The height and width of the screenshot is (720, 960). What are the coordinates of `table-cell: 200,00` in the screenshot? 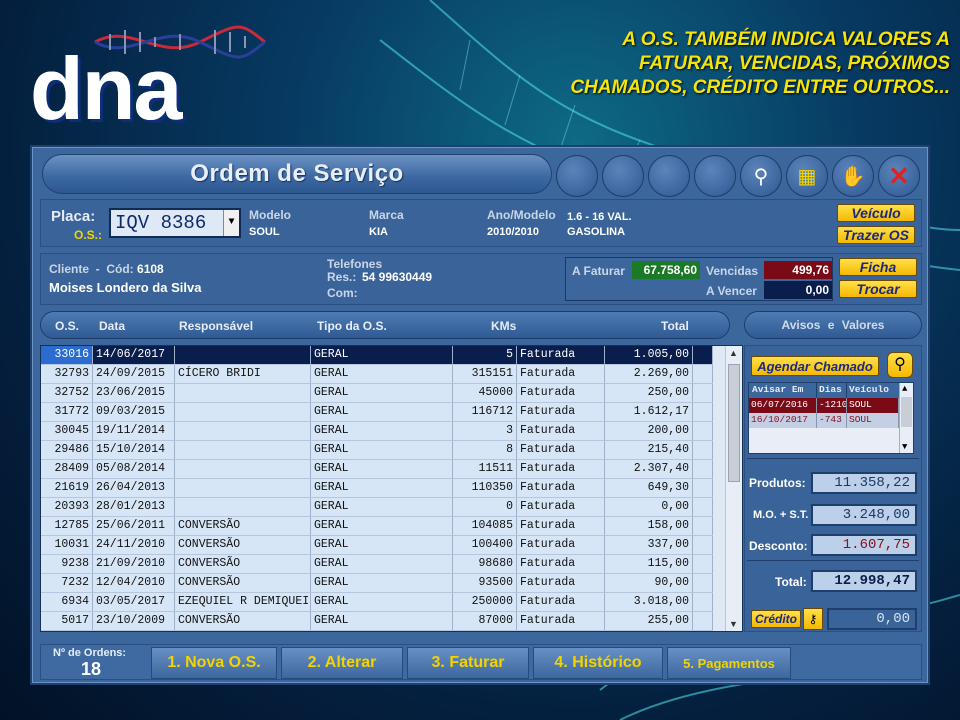 It's located at (649, 431).